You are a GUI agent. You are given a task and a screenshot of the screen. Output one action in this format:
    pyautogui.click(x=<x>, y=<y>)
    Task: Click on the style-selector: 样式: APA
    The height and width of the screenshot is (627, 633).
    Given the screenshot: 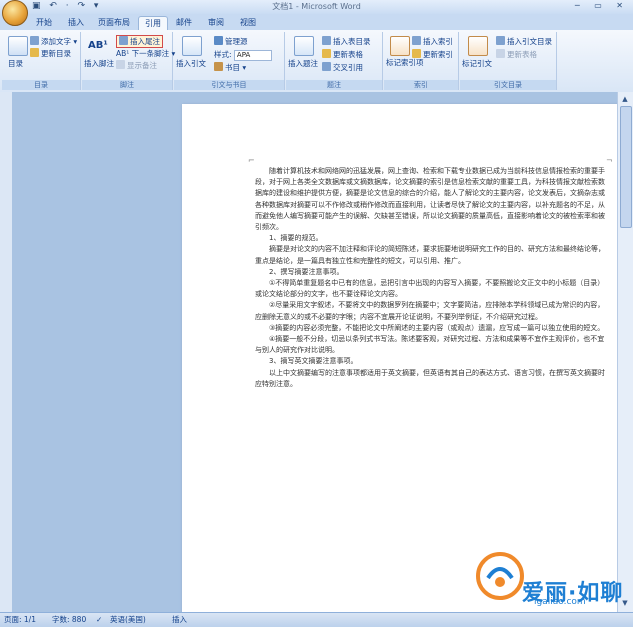 What is the action you would take?
    pyautogui.click(x=243, y=55)
    